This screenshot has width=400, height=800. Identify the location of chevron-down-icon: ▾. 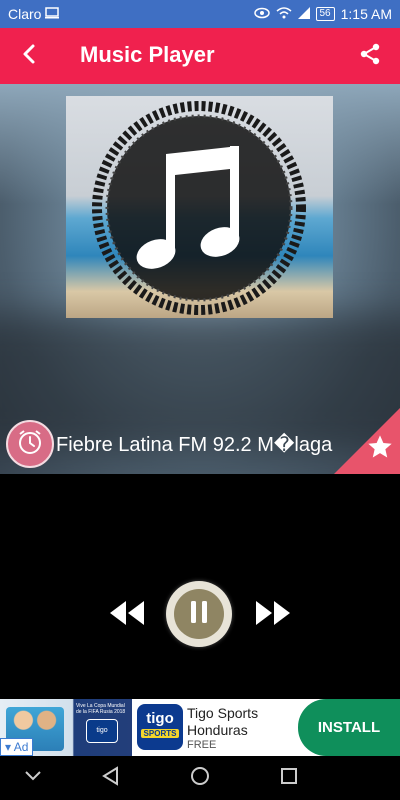
(8, 747).